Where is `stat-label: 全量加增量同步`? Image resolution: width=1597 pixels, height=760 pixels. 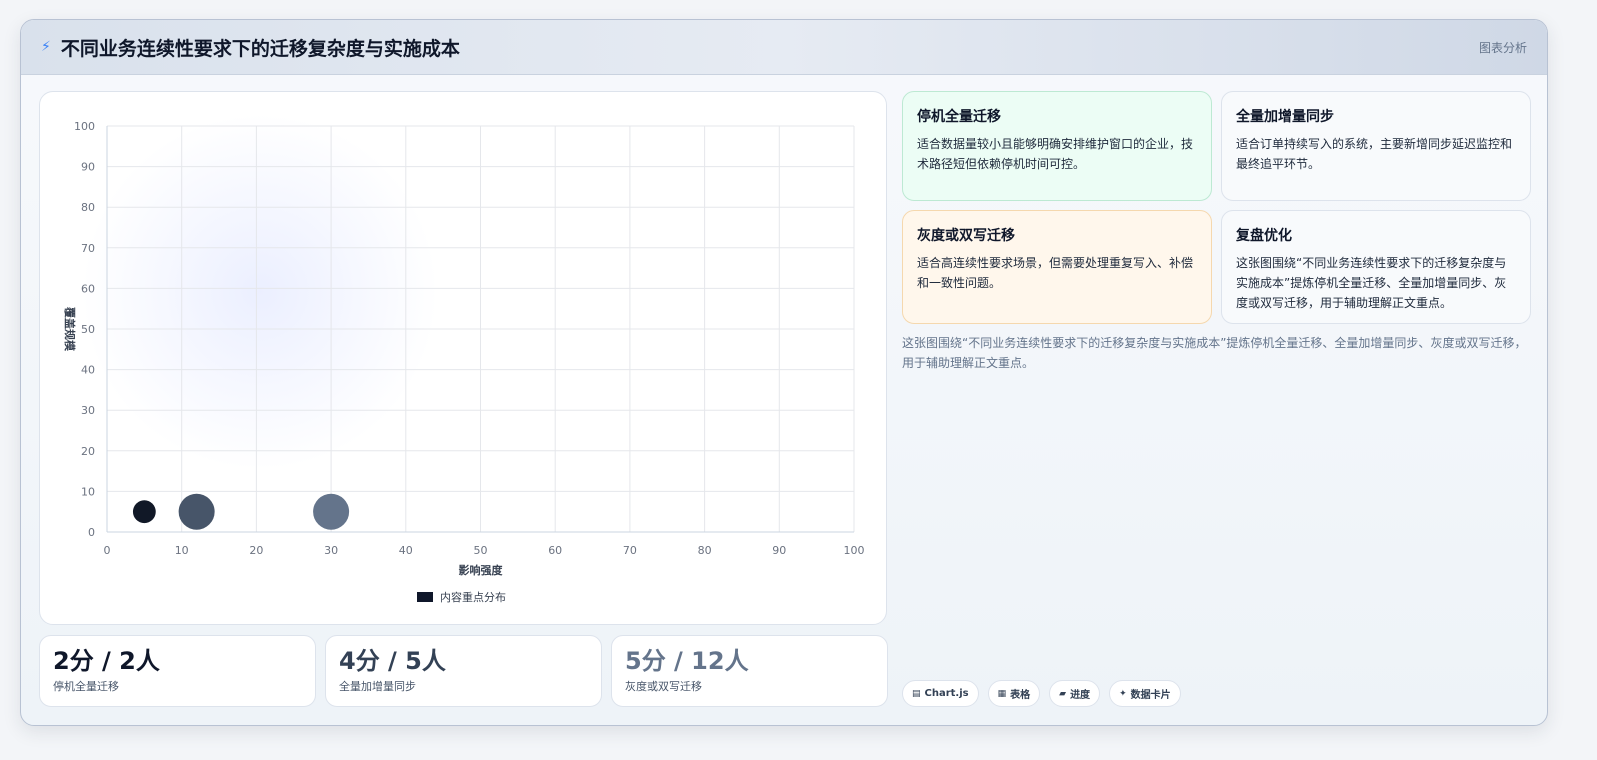 stat-label: 全量加增量同步 is located at coordinates (377, 686).